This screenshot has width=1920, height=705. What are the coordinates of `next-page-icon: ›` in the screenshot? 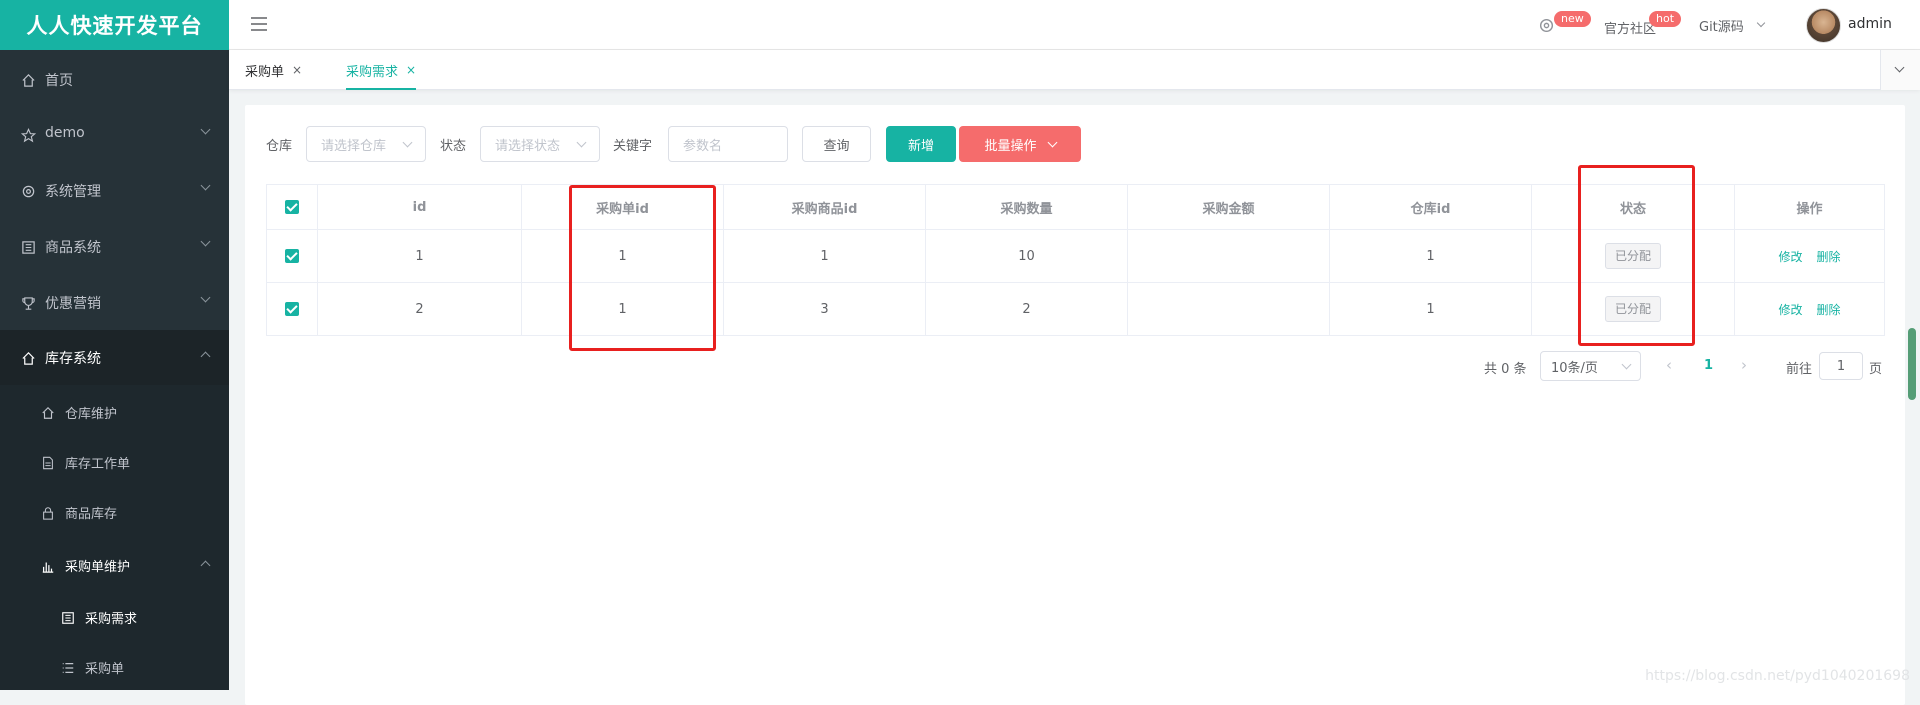 It's located at (1744, 365).